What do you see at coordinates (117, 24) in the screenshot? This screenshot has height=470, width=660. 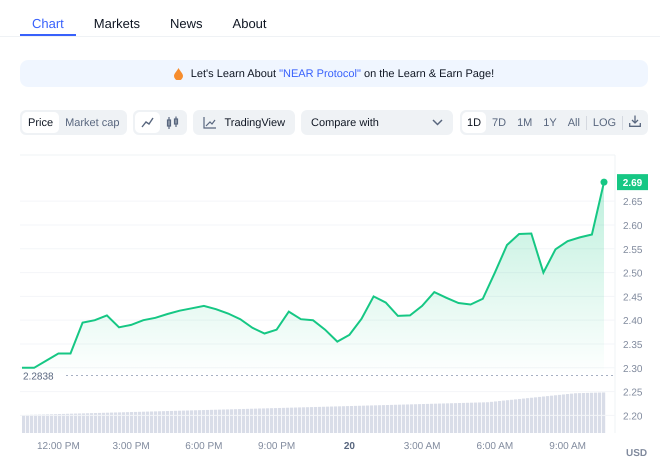 I see `tab: Markets` at bounding box center [117, 24].